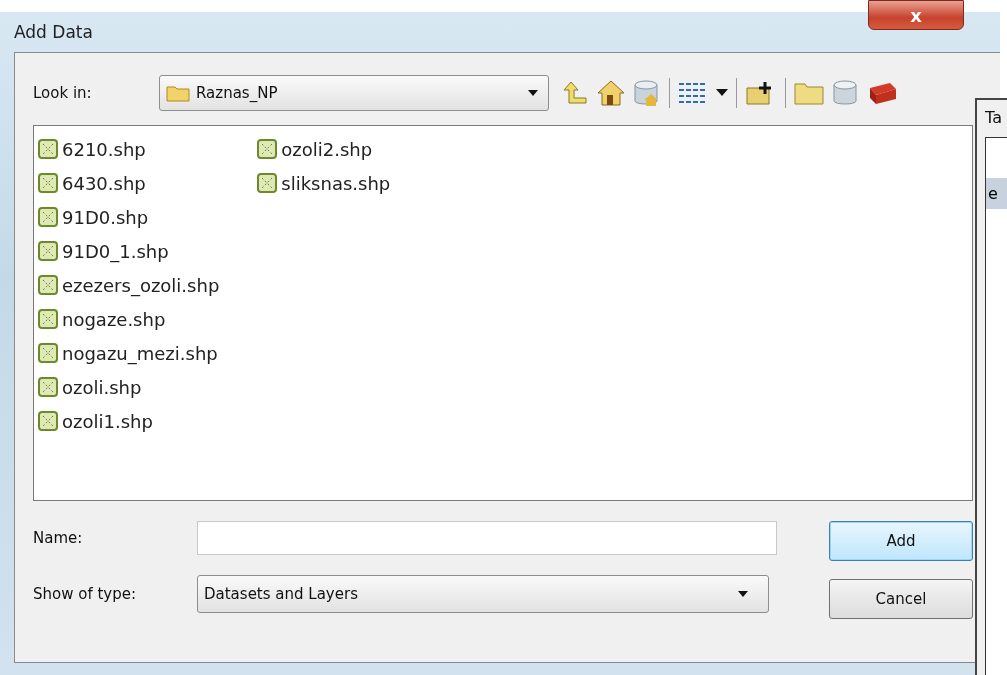 Image resolution: width=1007 pixels, height=675 pixels. I want to click on list-view-icon, so click(693, 93).